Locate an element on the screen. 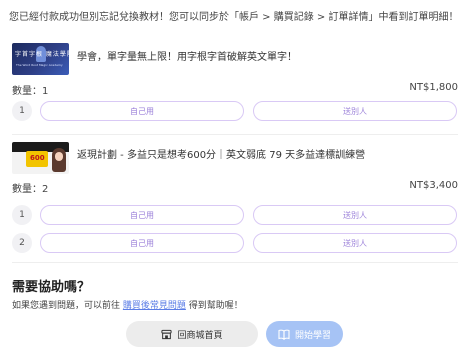 The width and height of the screenshot is (474, 361). product-thumbnail-2: 600 is located at coordinates (40, 158).